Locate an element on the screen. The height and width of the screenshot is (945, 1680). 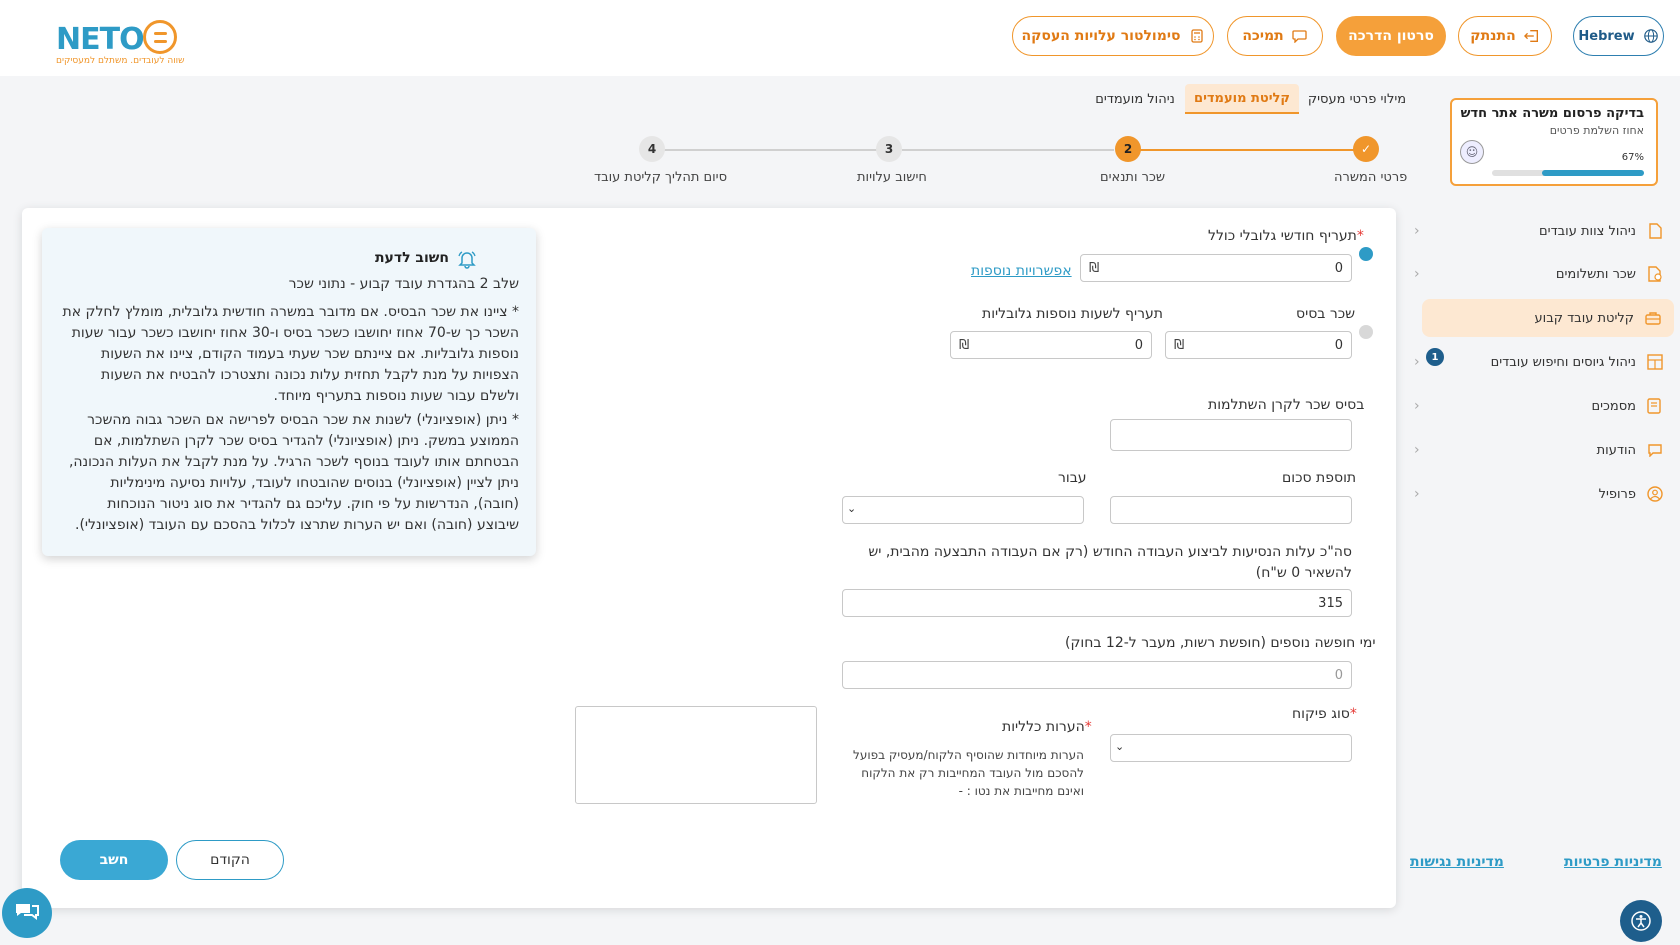
sidebar-item-messages: הודעות ‹ is located at coordinates (1543, 450).